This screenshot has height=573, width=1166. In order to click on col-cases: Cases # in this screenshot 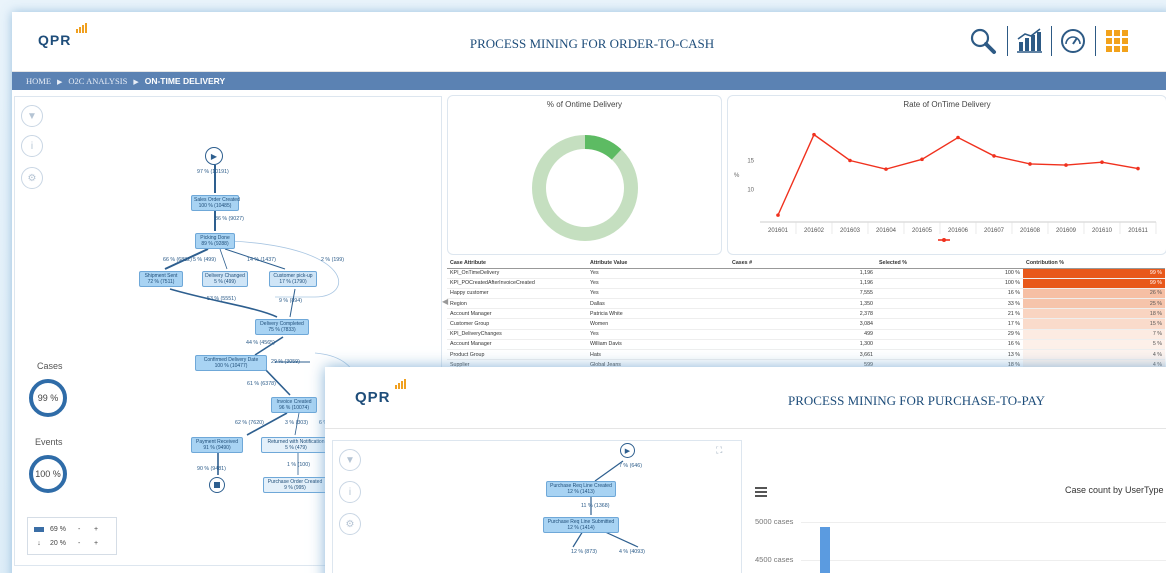, I will do `click(802, 264)`.